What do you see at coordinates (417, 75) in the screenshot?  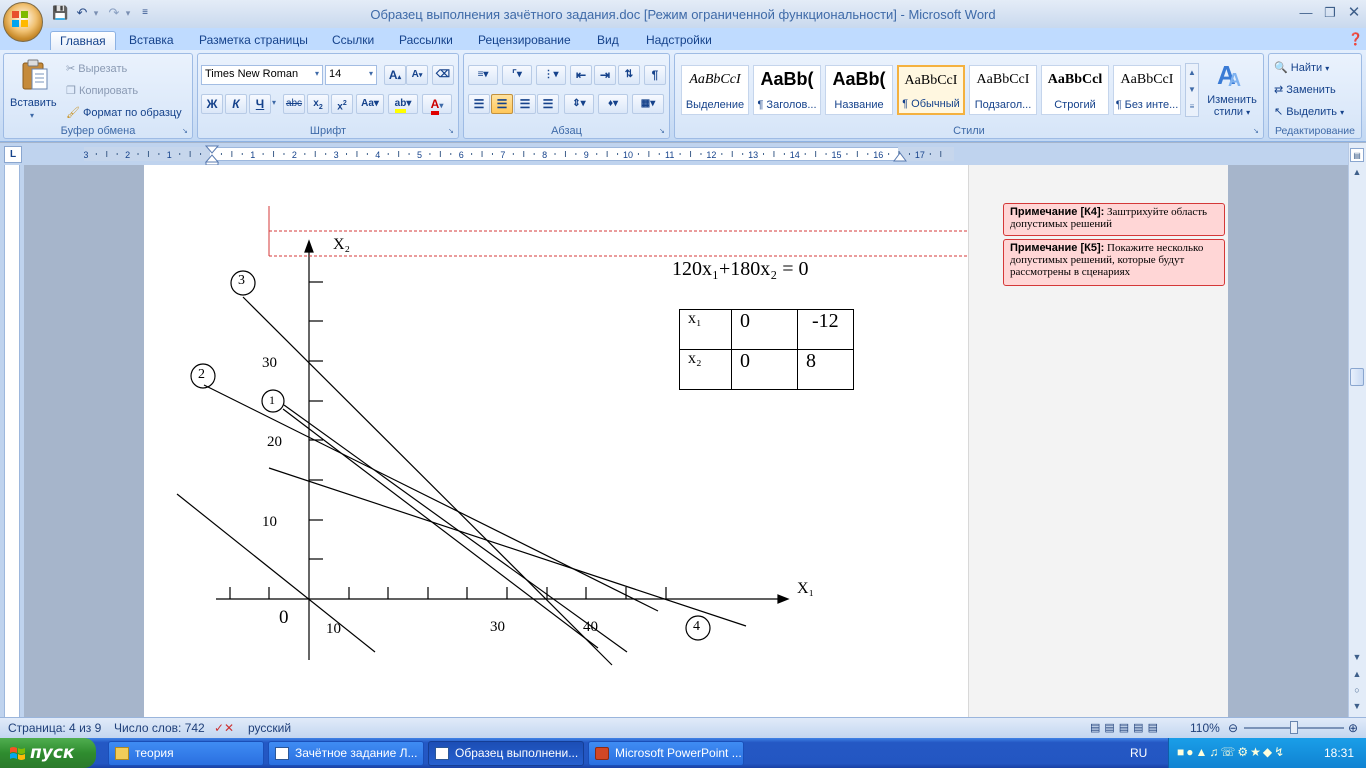 I see `shrink-font-button: A▾` at bounding box center [417, 75].